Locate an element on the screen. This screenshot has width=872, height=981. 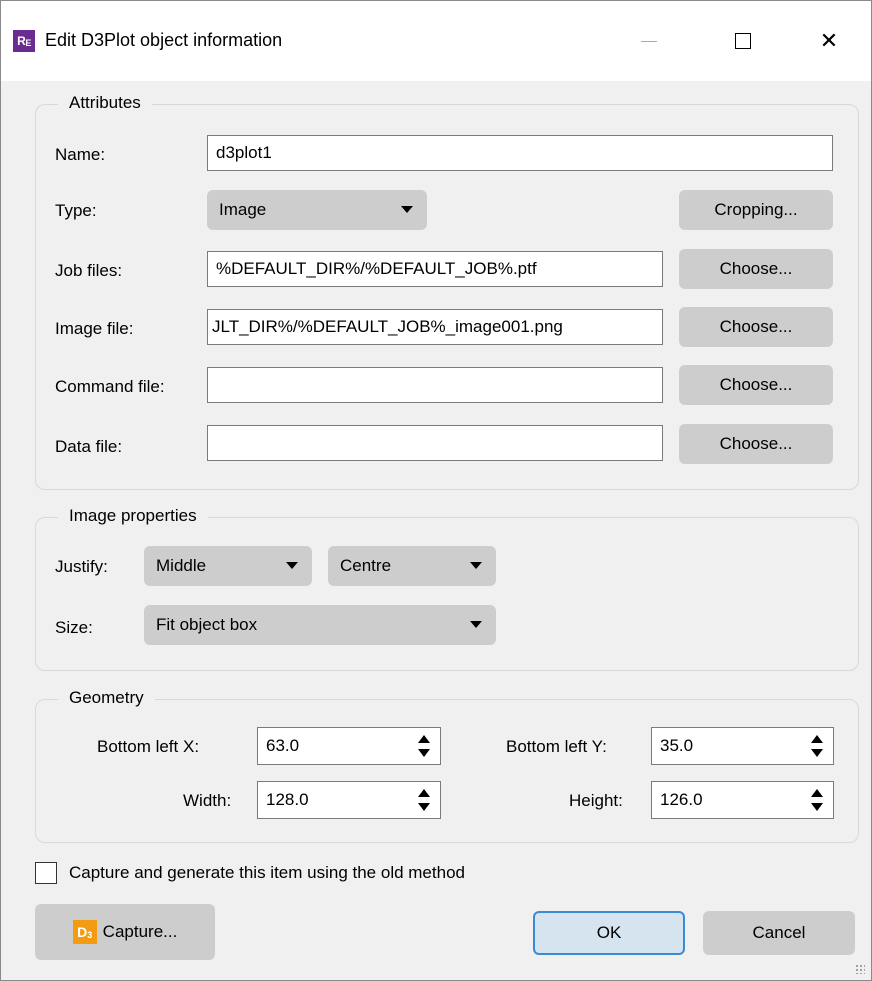
cancel-button: Cancel is located at coordinates (779, 933).